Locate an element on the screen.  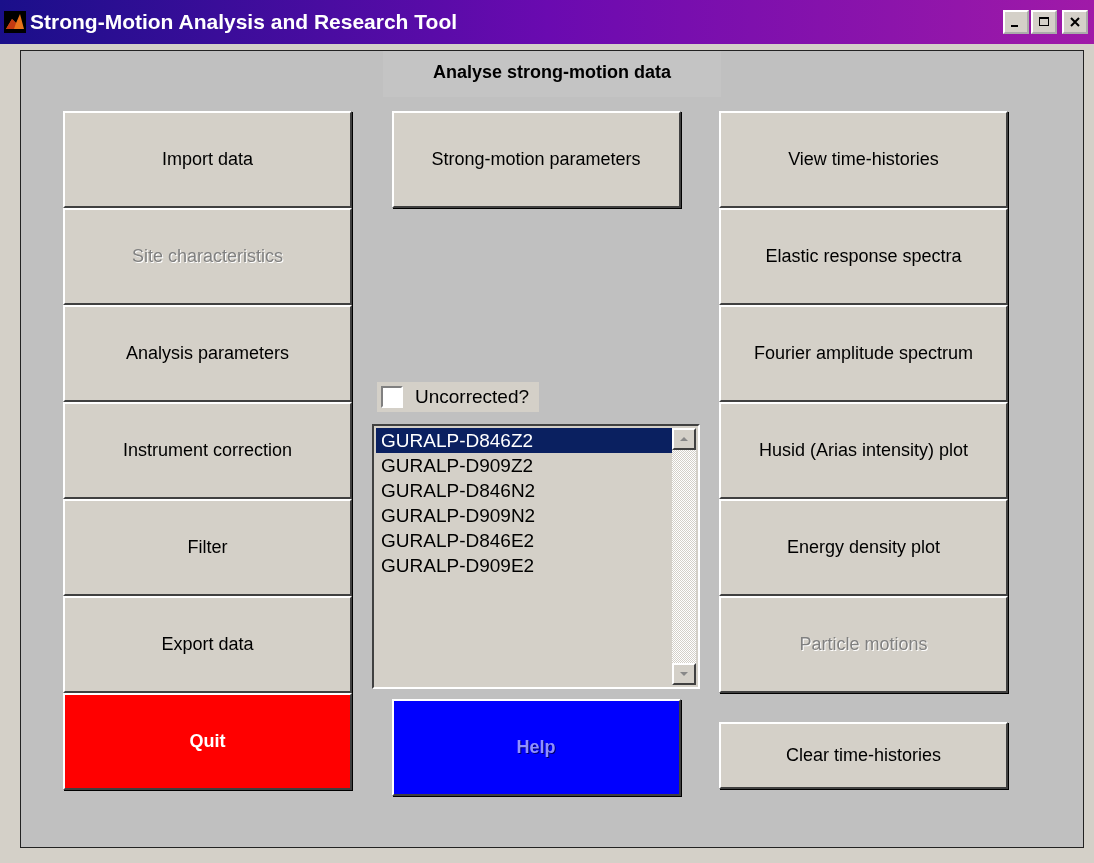
close-icon is located at coordinates (1075, 22).